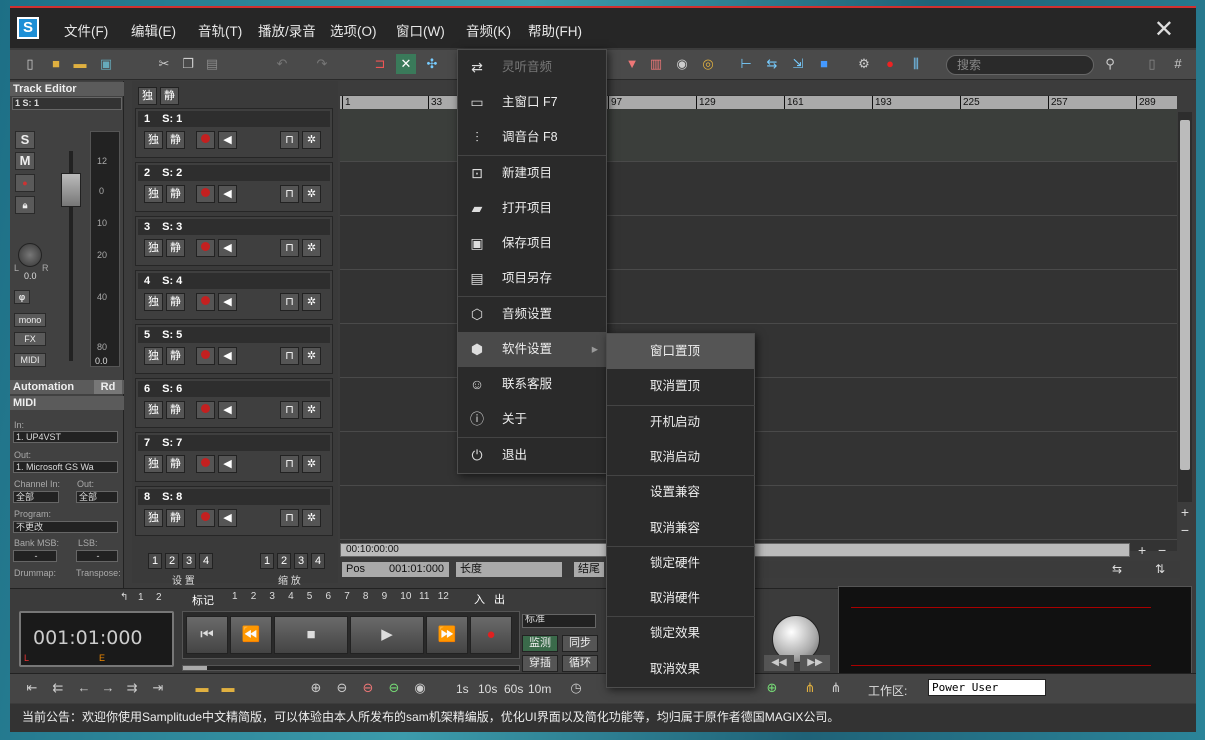 The image size is (1205, 740). I want to click on time-10m: 10m, so click(539, 689).